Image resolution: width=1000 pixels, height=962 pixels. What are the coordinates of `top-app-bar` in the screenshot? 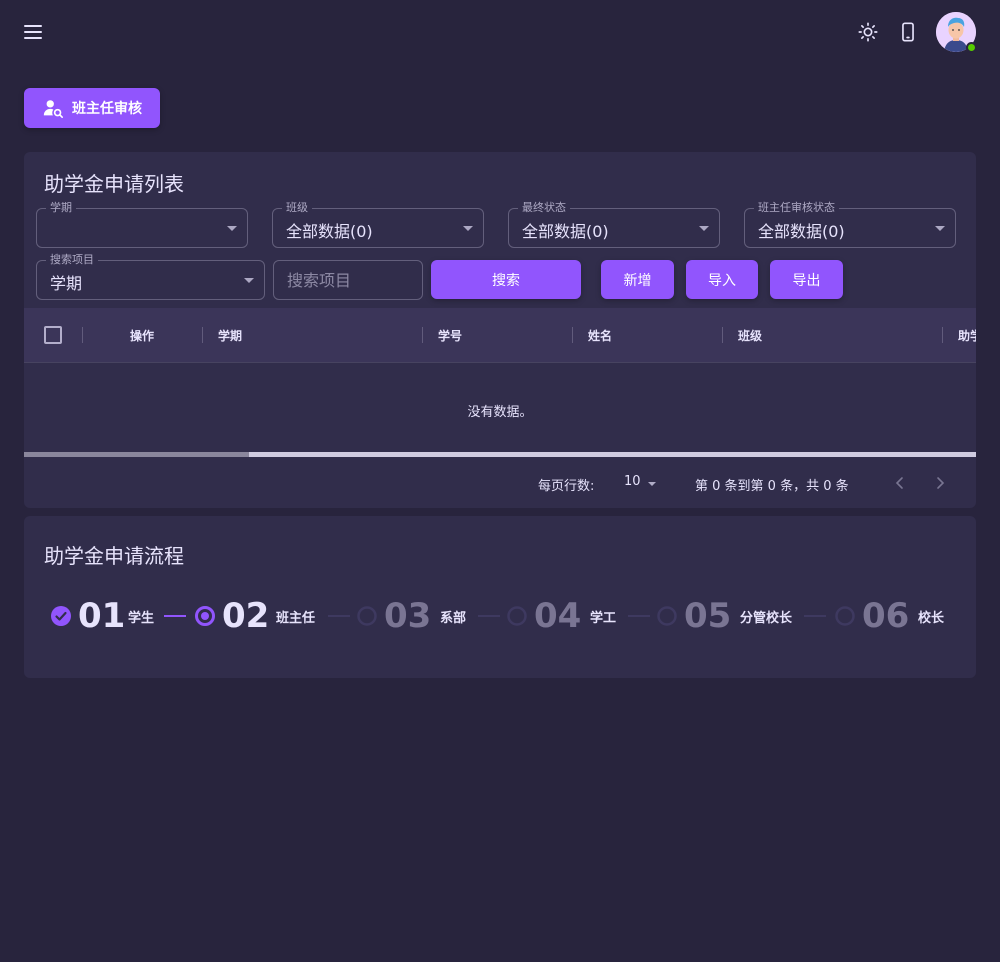 It's located at (500, 32).